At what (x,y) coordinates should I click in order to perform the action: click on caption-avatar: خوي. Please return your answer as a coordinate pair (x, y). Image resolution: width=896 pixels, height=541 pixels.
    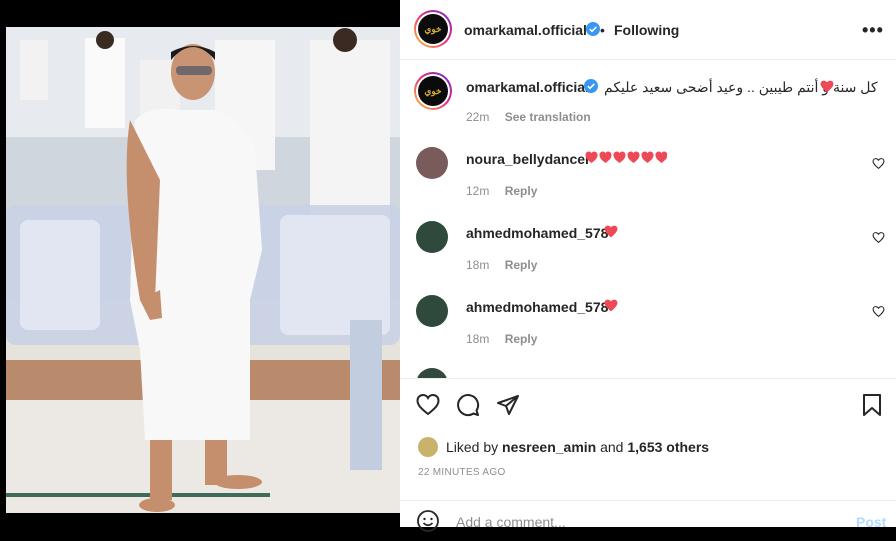
    Looking at the image, I should click on (433, 91).